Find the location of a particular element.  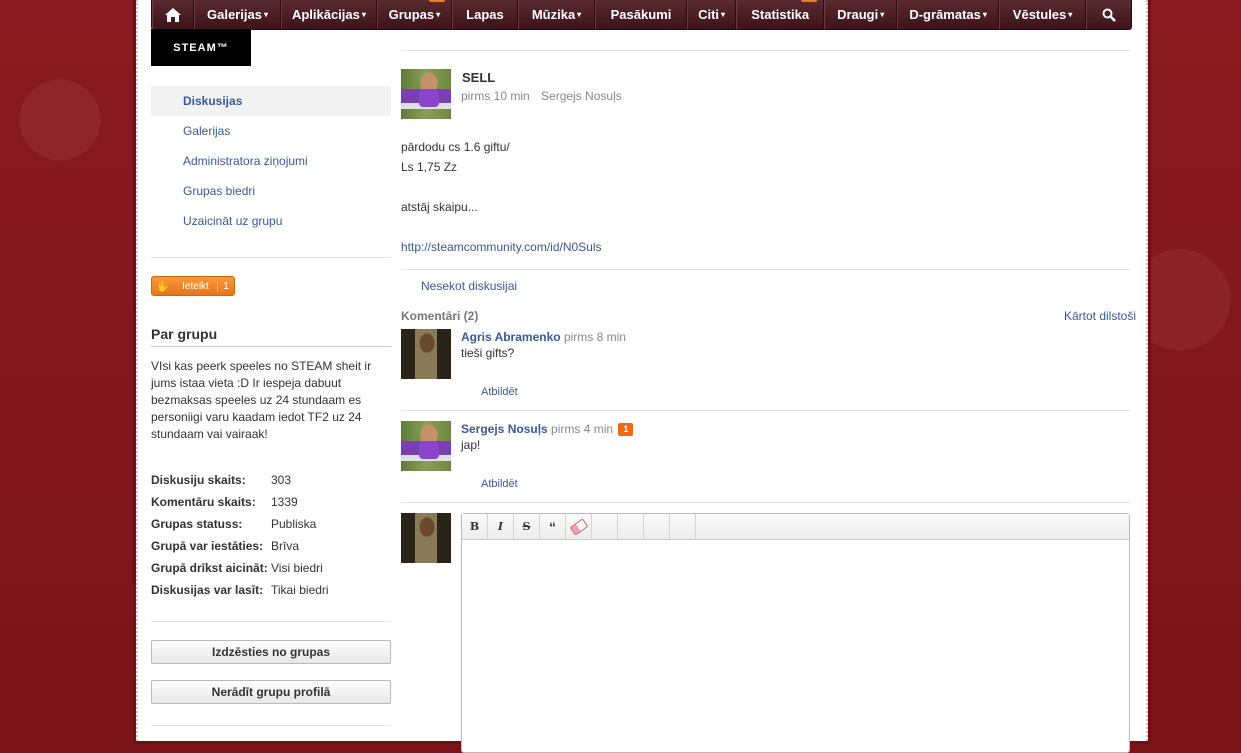

nav-item-grupas: Grupas ▾ is located at coordinates (414, 14).